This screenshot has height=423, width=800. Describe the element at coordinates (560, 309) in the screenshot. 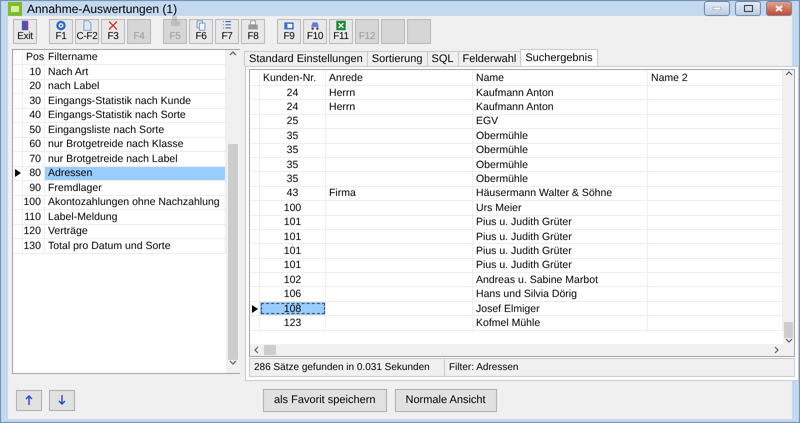

I see `table-cell: Josef Elmiger` at that location.